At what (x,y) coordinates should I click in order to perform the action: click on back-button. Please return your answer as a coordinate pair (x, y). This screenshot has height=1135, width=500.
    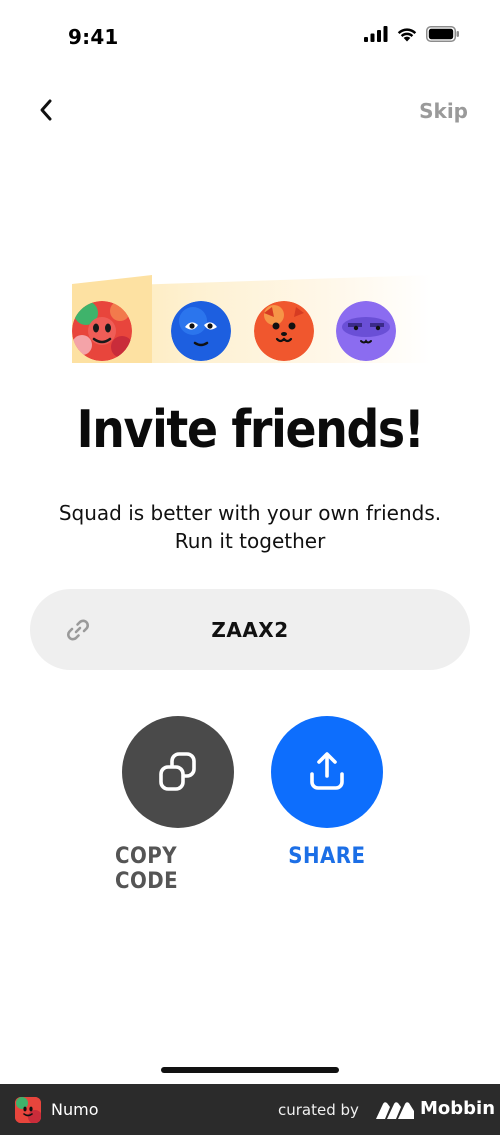
    Looking at the image, I should click on (46, 110).